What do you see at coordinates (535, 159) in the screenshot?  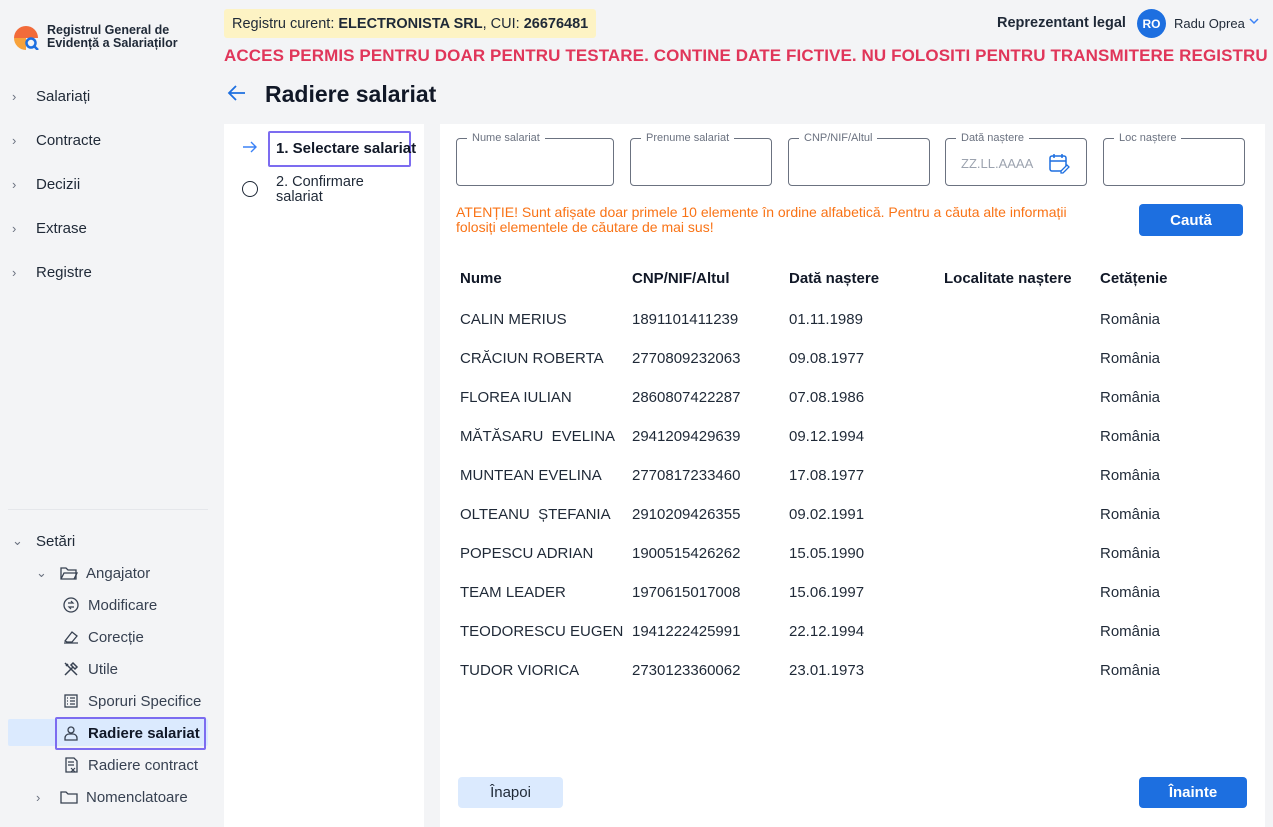 I see `nume-salariat-field: Nume salariat` at bounding box center [535, 159].